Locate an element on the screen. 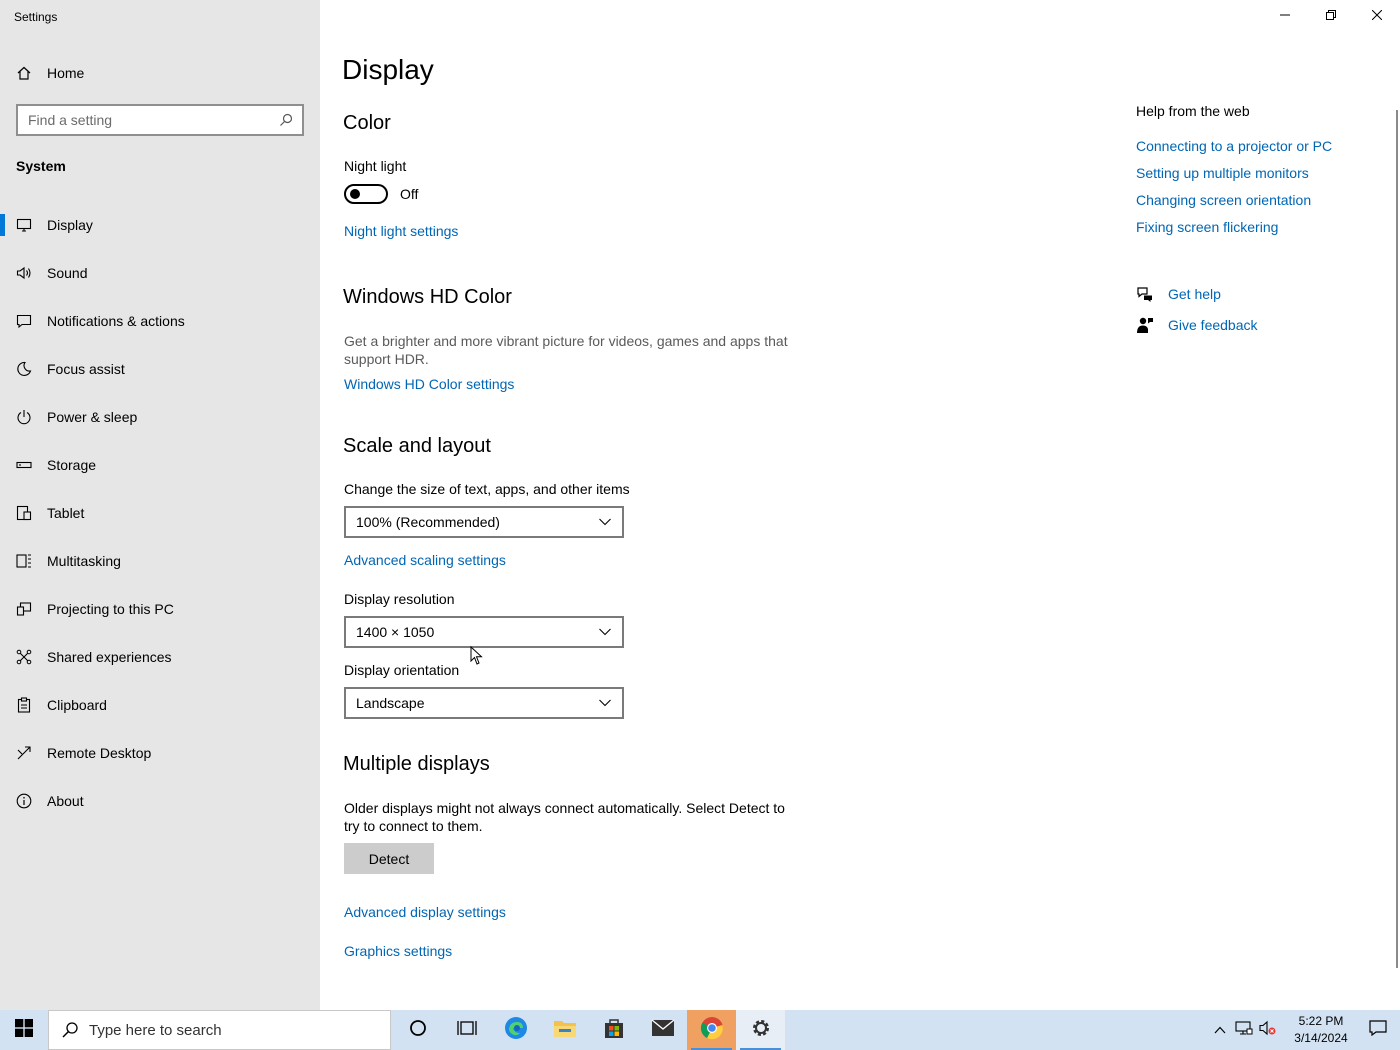  help-link-multiple-monitors: Setting up multiple monitors is located at coordinates (1222, 173).